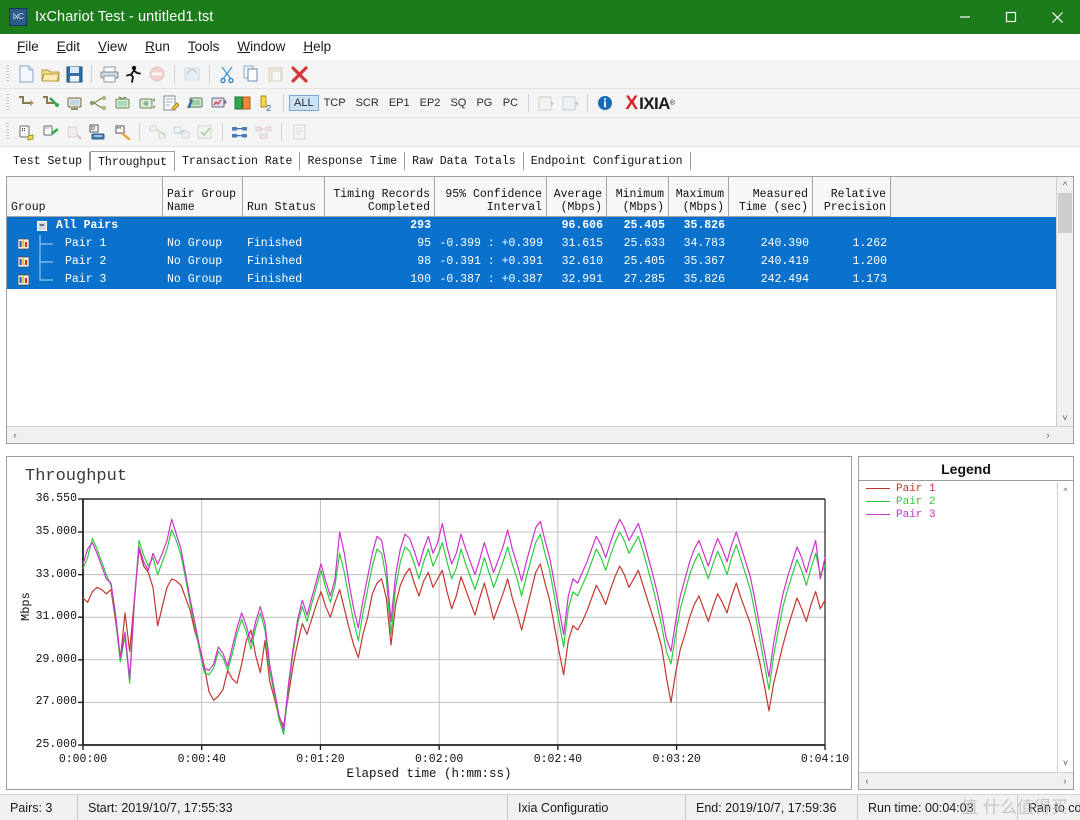 This screenshot has width=1080, height=820. What do you see at coordinates (1065, 418) in the screenshot?
I see `scroll-down-icon: ˅` at bounding box center [1065, 418].